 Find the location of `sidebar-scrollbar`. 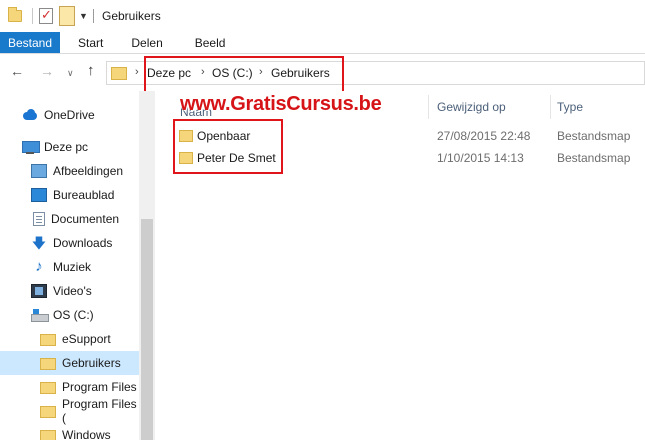

sidebar-scrollbar is located at coordinates (147, 265).